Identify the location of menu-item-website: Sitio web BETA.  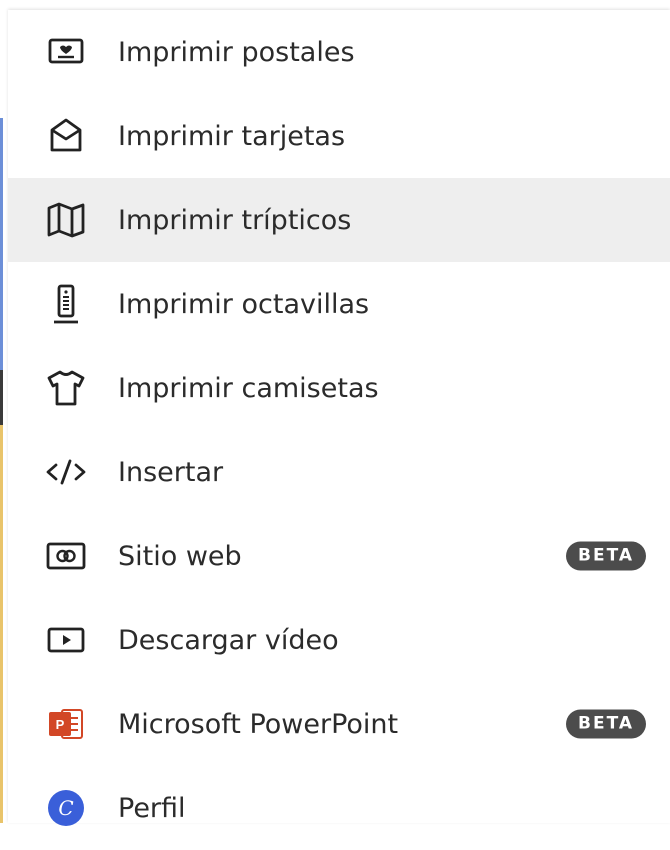
(339, 556).